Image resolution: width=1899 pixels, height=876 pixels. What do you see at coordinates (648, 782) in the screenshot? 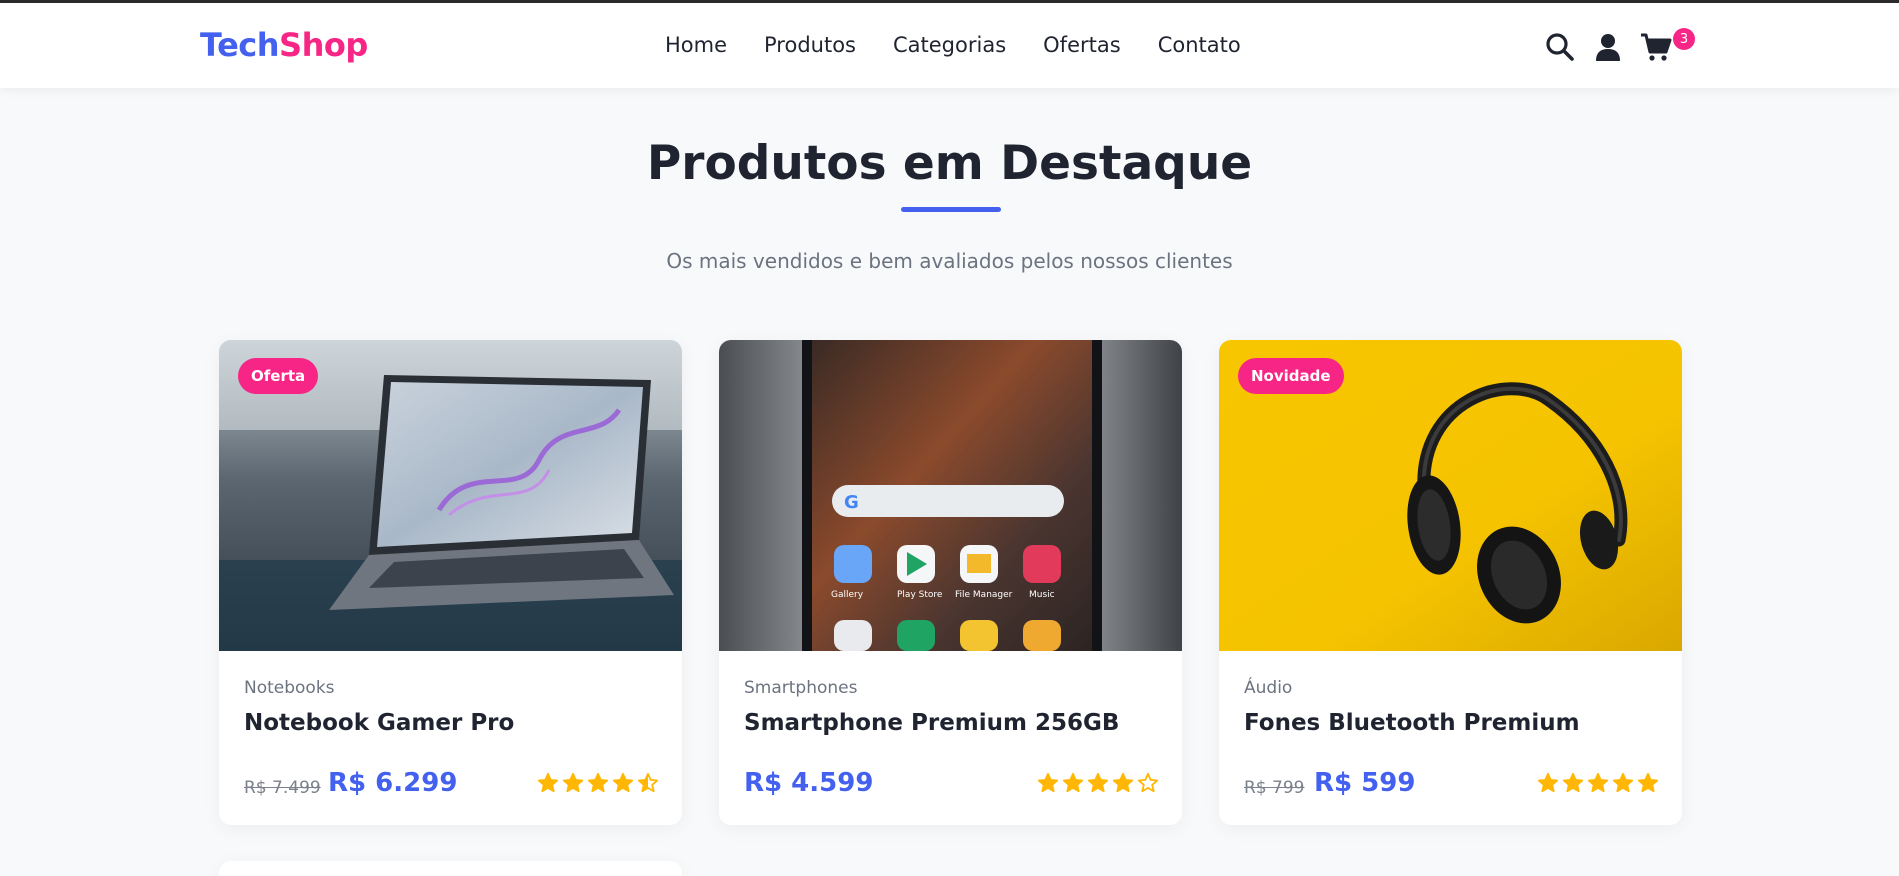
I see `star-half-icon` at bounding box center [648, 782].